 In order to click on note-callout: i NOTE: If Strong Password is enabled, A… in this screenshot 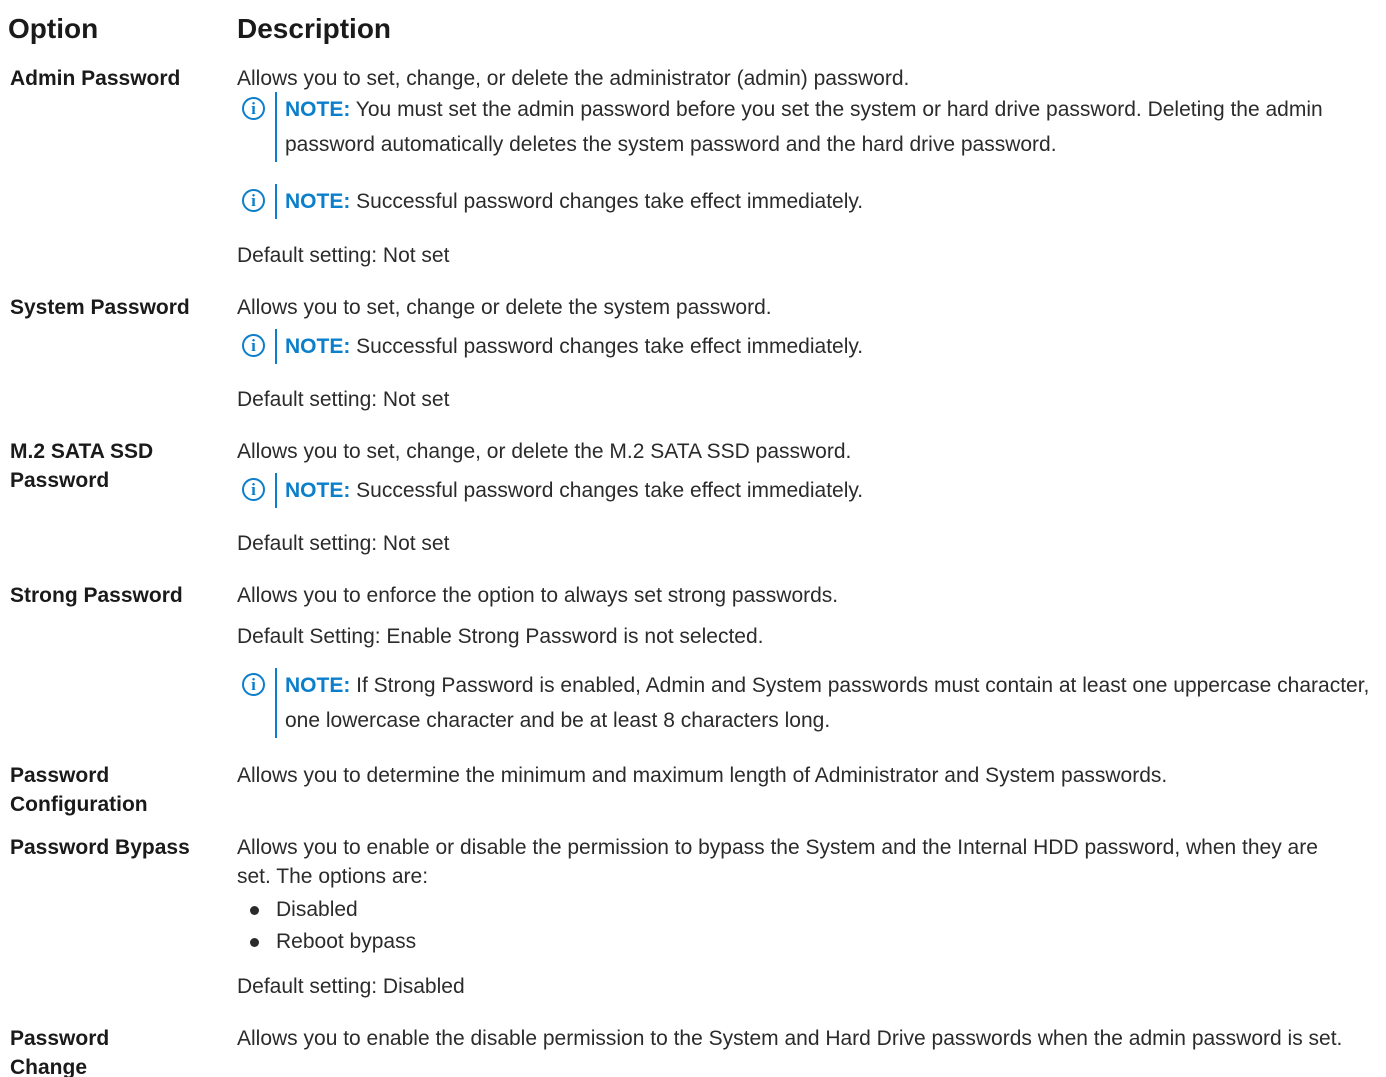, I will do `click(813, 703)`.